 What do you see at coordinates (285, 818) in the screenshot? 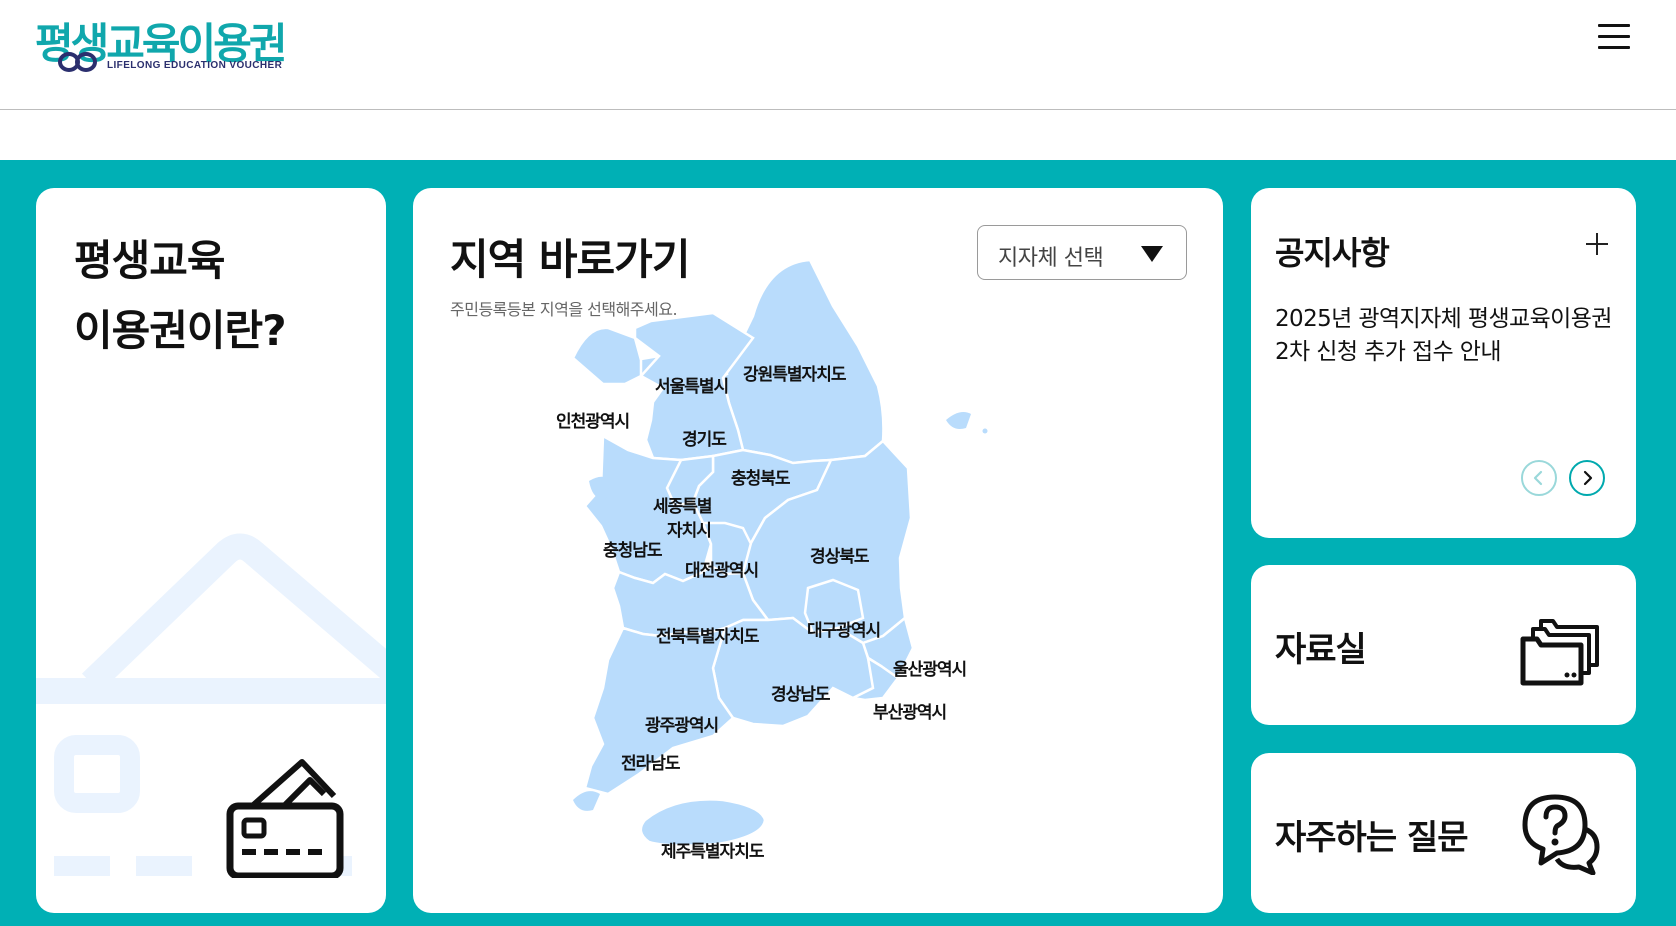
I see `credit-card-icon` at bounding box center [285, 818].